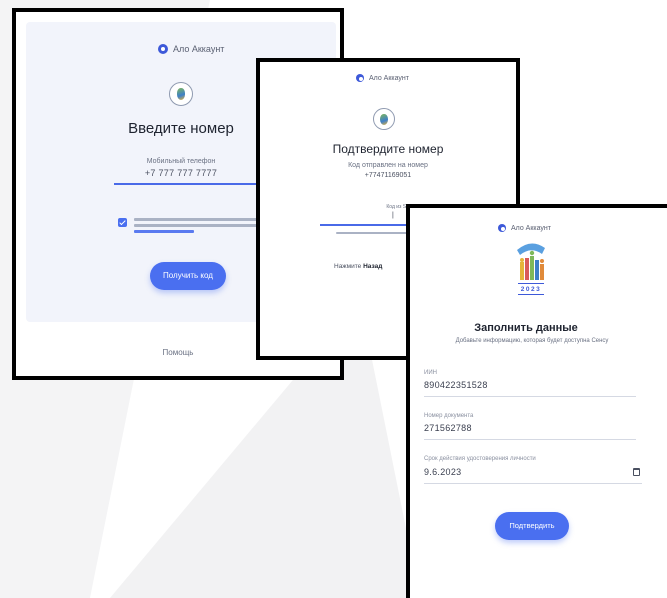  I want to click on iin-underline, so click(530, 396).